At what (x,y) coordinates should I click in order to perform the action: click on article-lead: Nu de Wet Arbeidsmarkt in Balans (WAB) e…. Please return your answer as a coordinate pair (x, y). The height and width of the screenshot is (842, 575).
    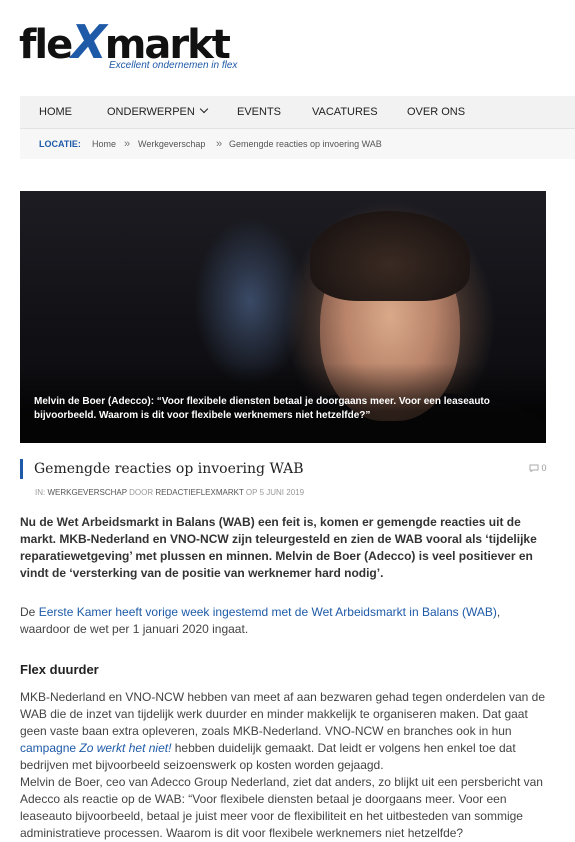
    Looking at the image, I should click on (278, 547).